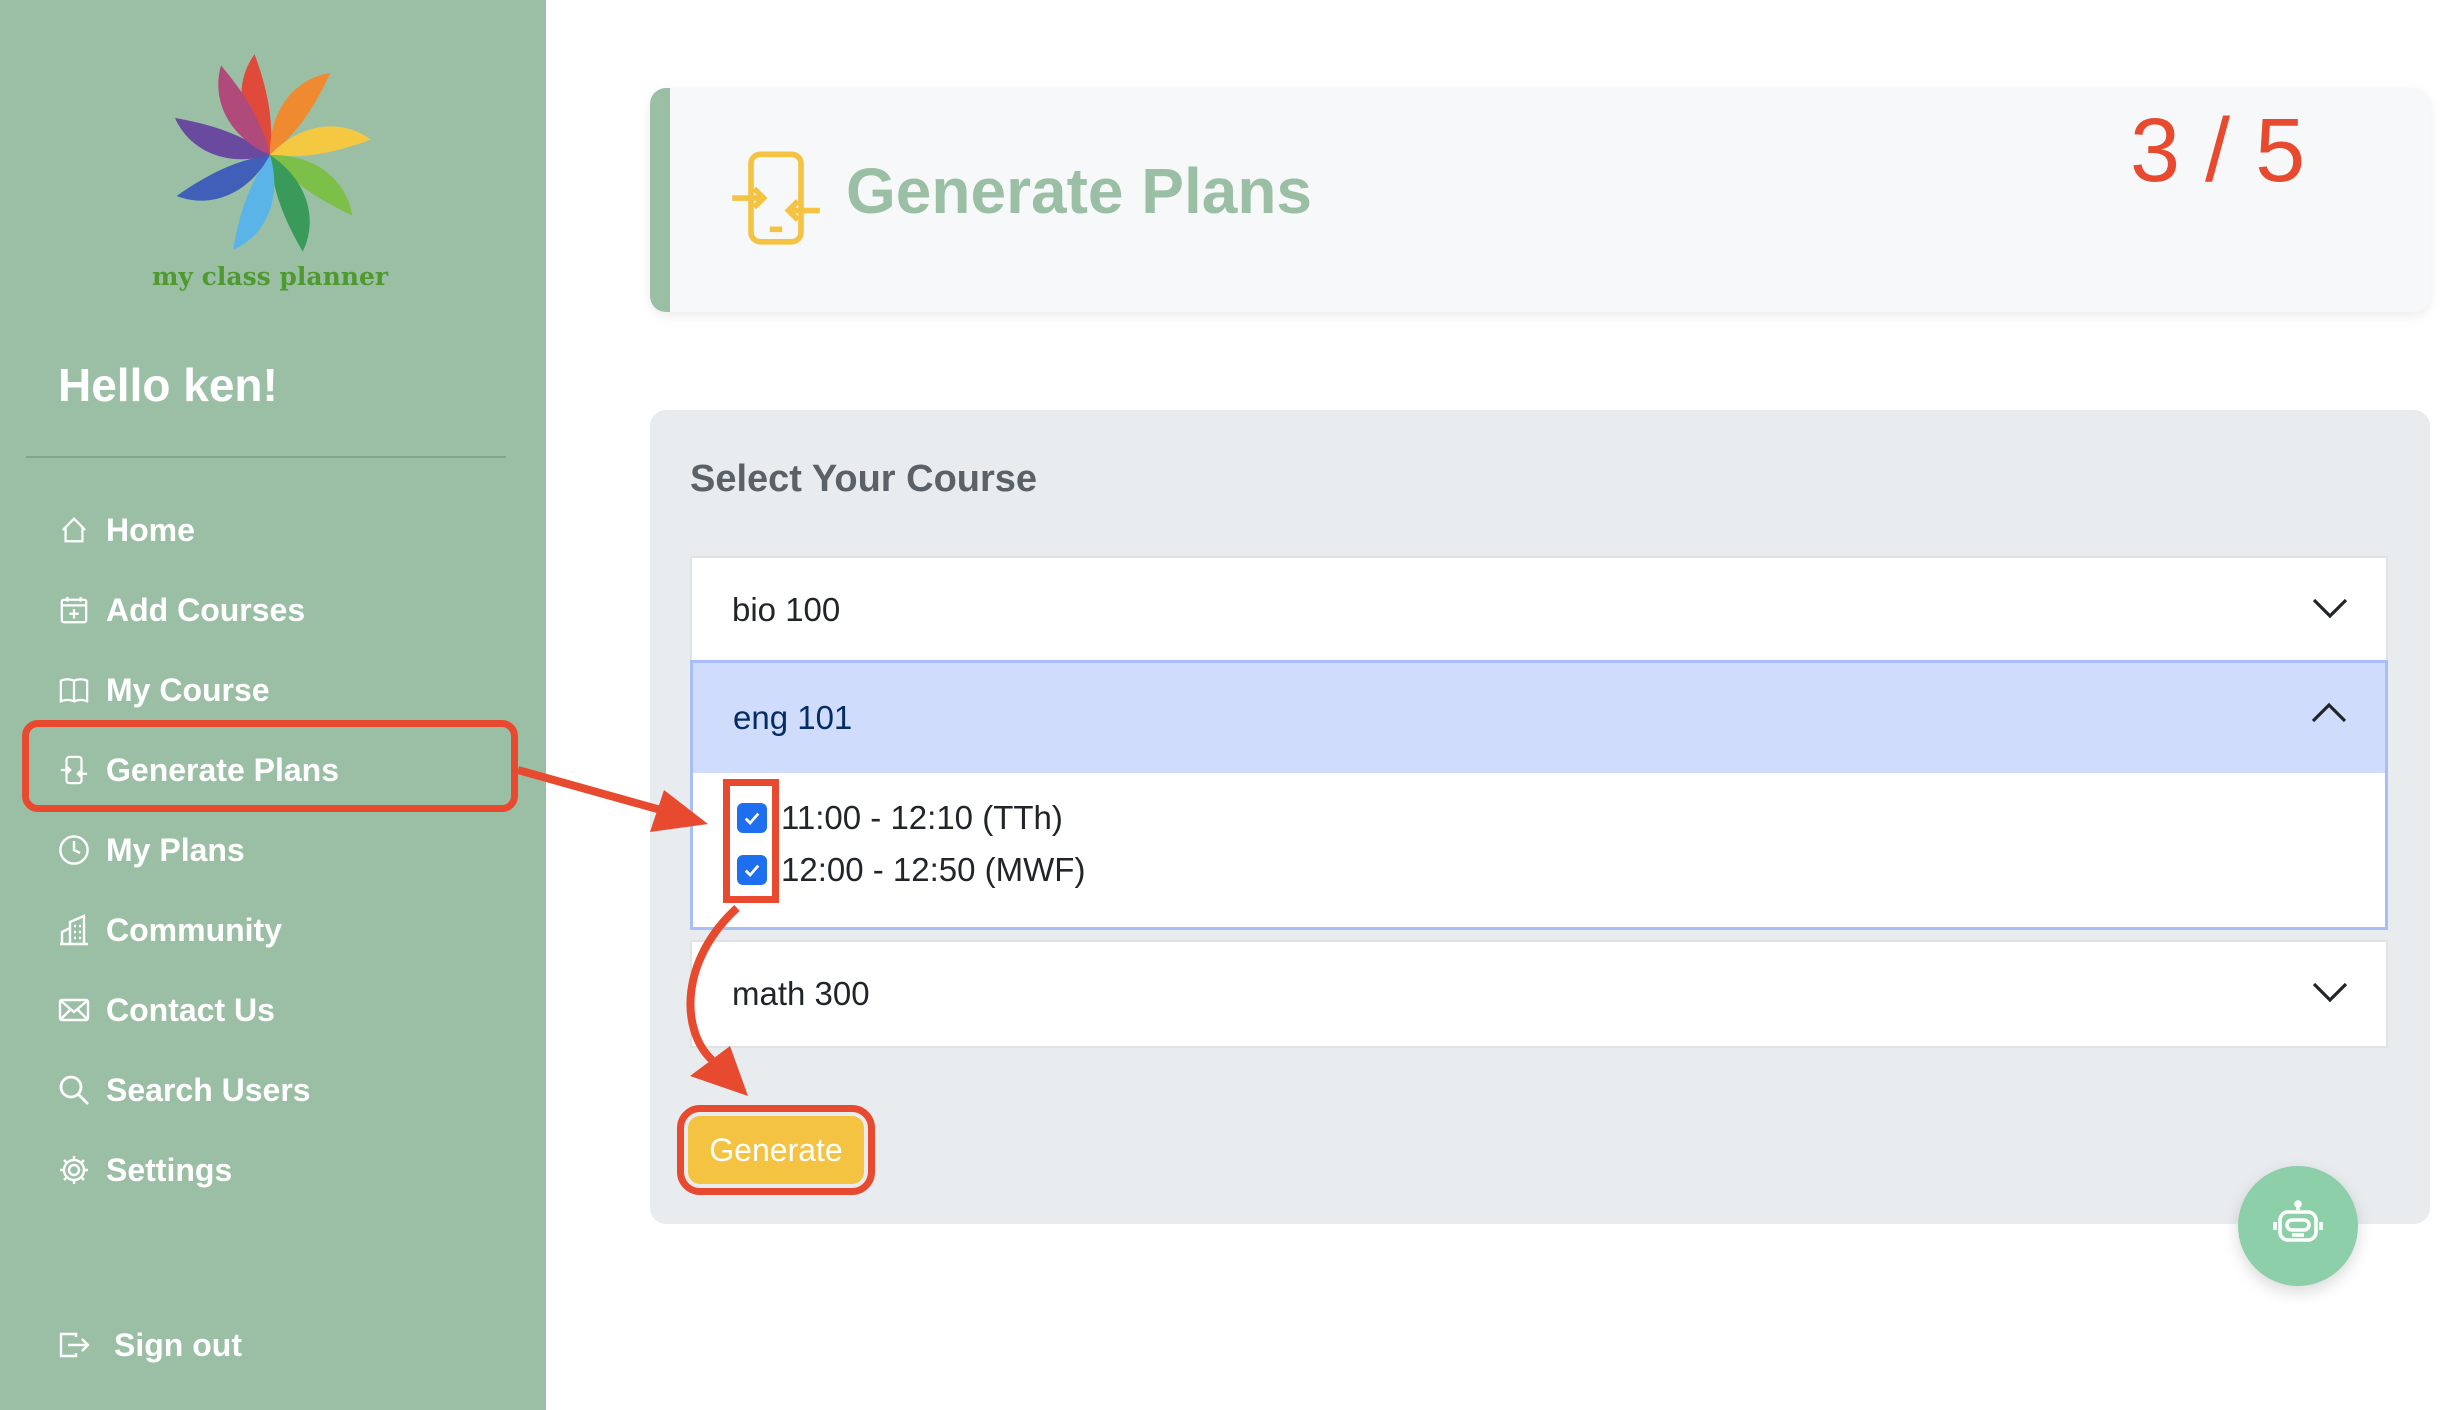 This screenshot has width=2444, height=1410. I want to click on sidebar-item-my-course: My Course, so click(163, 690).